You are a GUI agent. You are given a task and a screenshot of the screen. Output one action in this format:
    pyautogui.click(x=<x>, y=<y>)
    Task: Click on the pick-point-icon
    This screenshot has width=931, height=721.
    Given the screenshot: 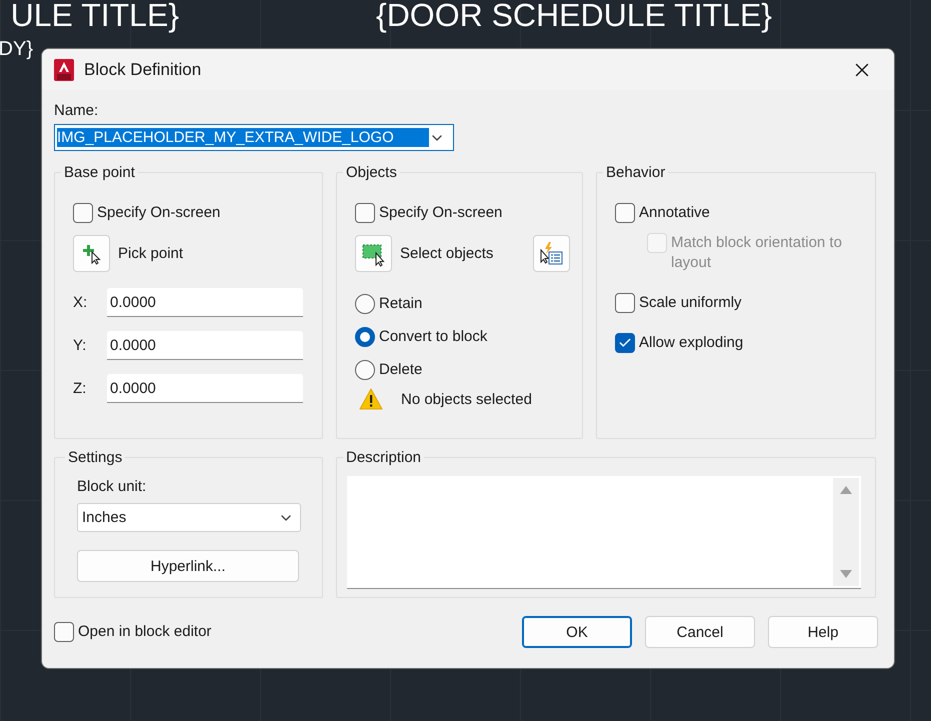 What is the action you would take?
    pyautogui.click(x=92, y=253)
    